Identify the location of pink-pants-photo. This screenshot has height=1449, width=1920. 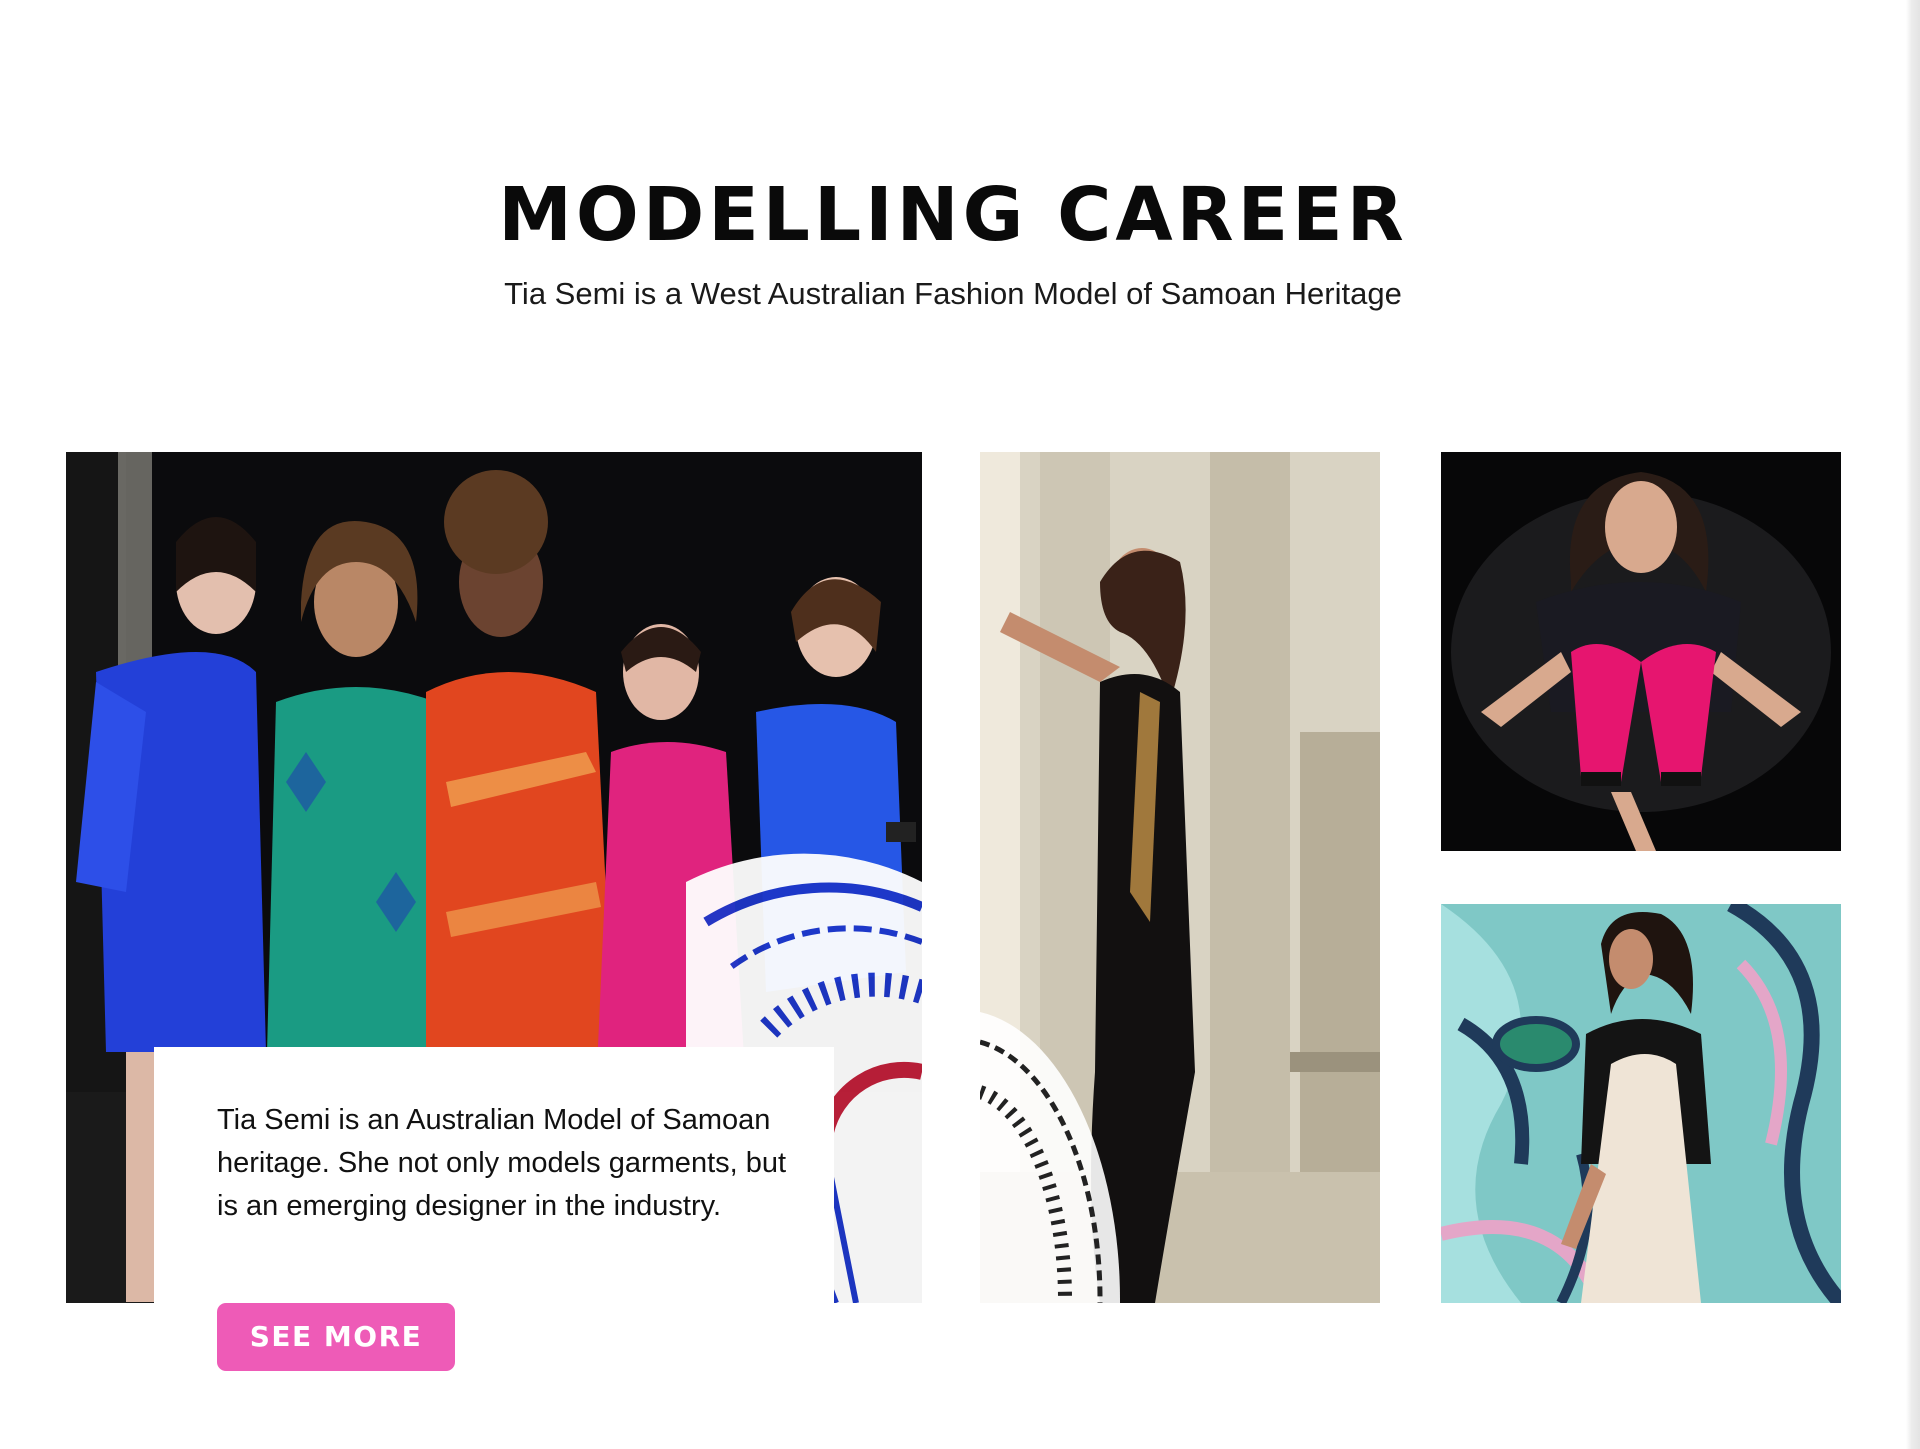
(1641, 651).